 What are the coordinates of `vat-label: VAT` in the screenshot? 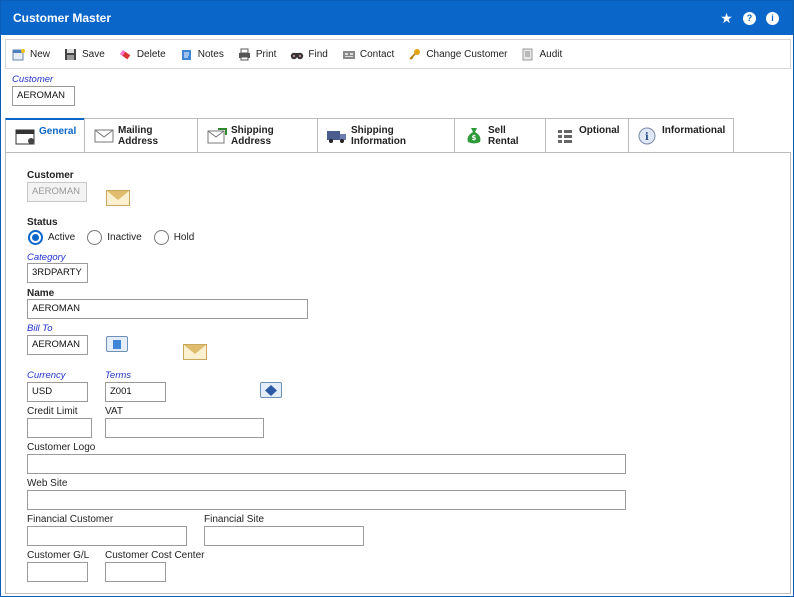 It's located at (114, 411).